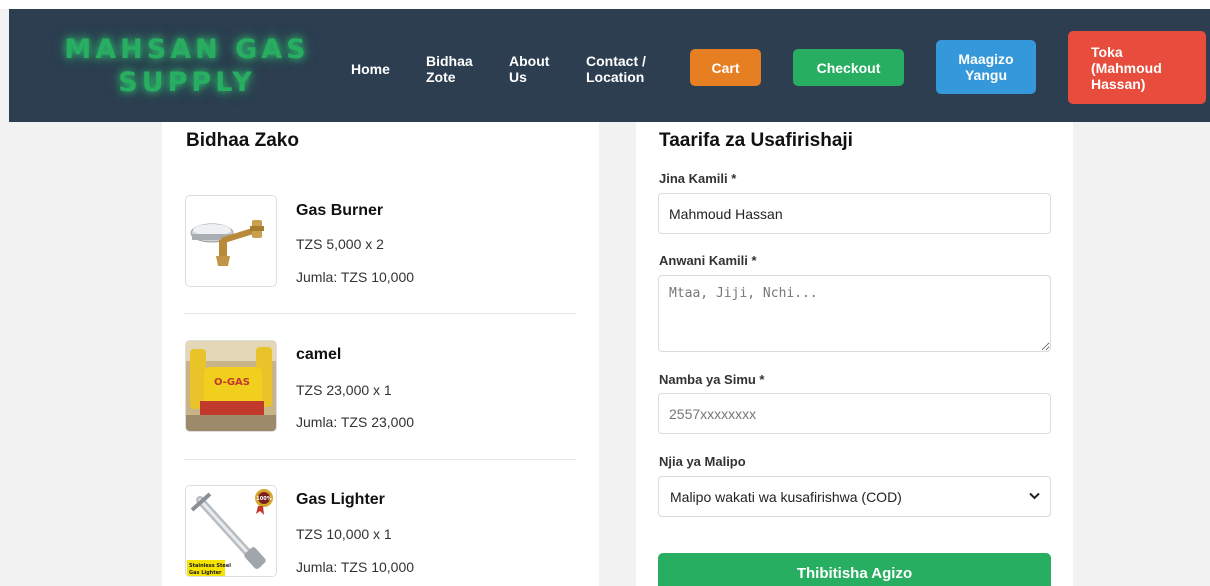 Image resolution: width=1210 pixels, height=586 pixels. What do you see at coordinates (529, 61) in the screenshot?
I see `nav-about-line-1: About` at bounding box center [529, 61].